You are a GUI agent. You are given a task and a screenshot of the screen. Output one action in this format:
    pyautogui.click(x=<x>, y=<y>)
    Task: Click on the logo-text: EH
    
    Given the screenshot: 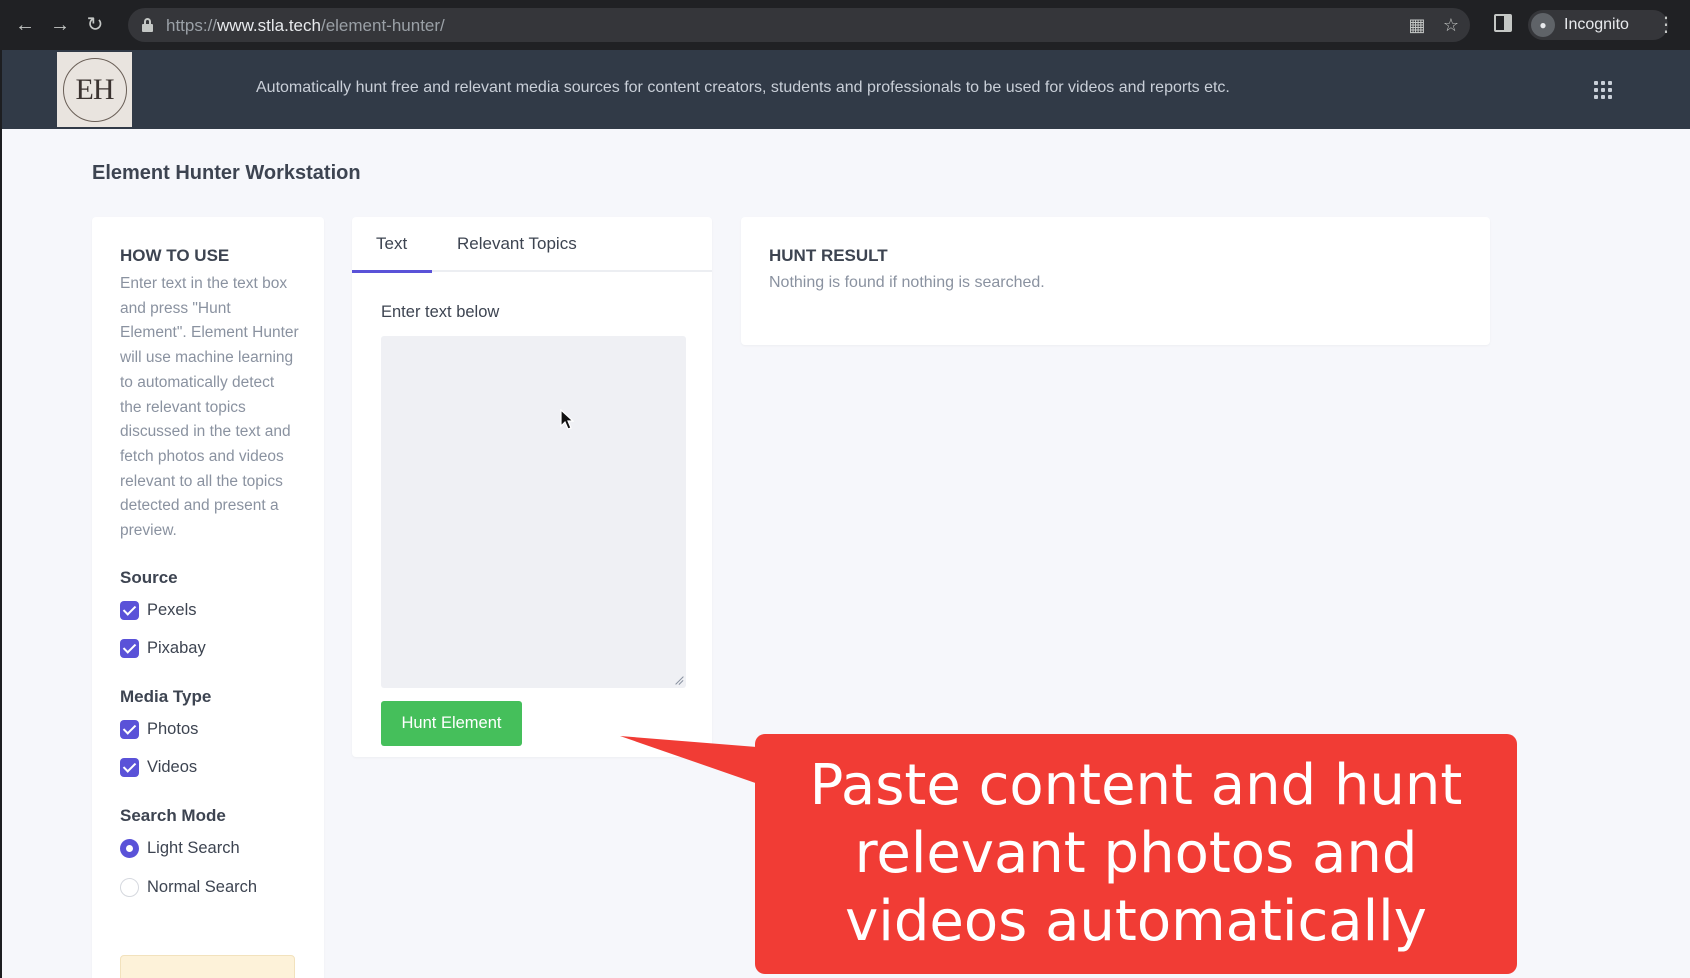 What is the action you would take?
    pyautogui.click(x=95, y=89)
    